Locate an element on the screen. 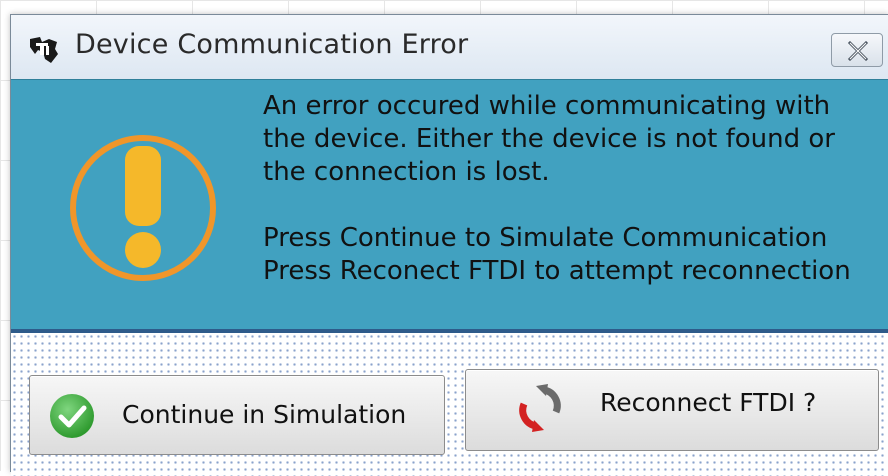 This screenshot has width=888, height=476. close-button is located at coordinates (857, 50).